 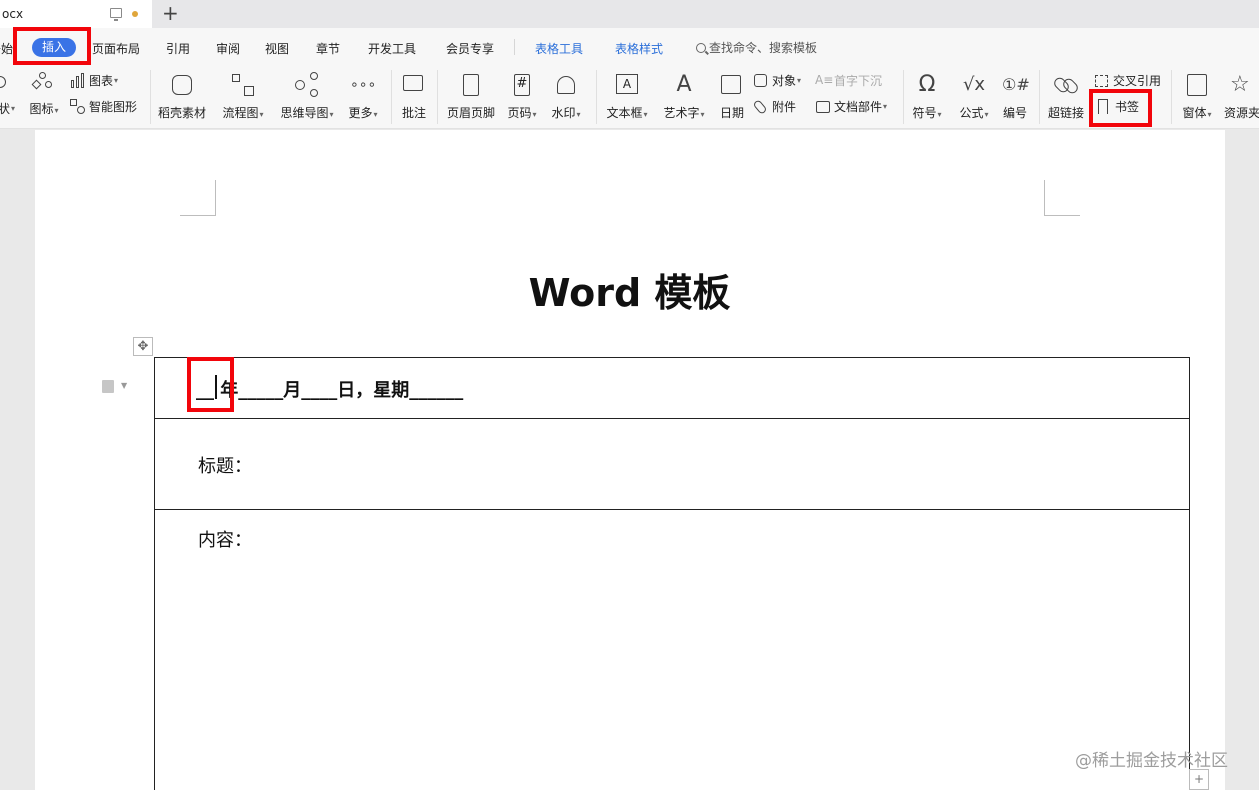 What do you see at coordinates (103, 106) in the screenshot?
I see `smart-shape-button: 智能图形` at bounding box center [103, 106].